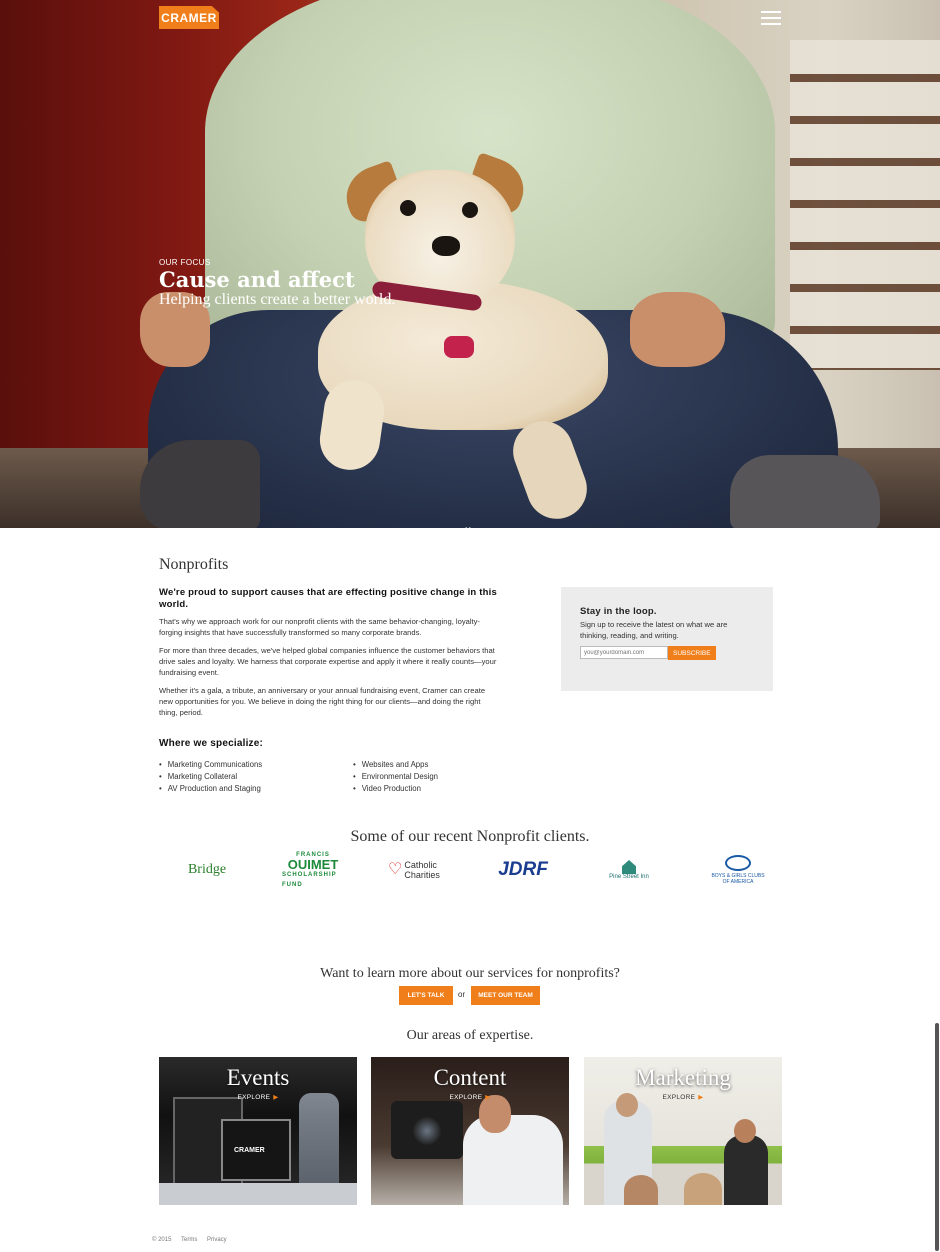 The image size is (940, 1252). I want to click on privacy-link: Privacy, so click(217, 1240).